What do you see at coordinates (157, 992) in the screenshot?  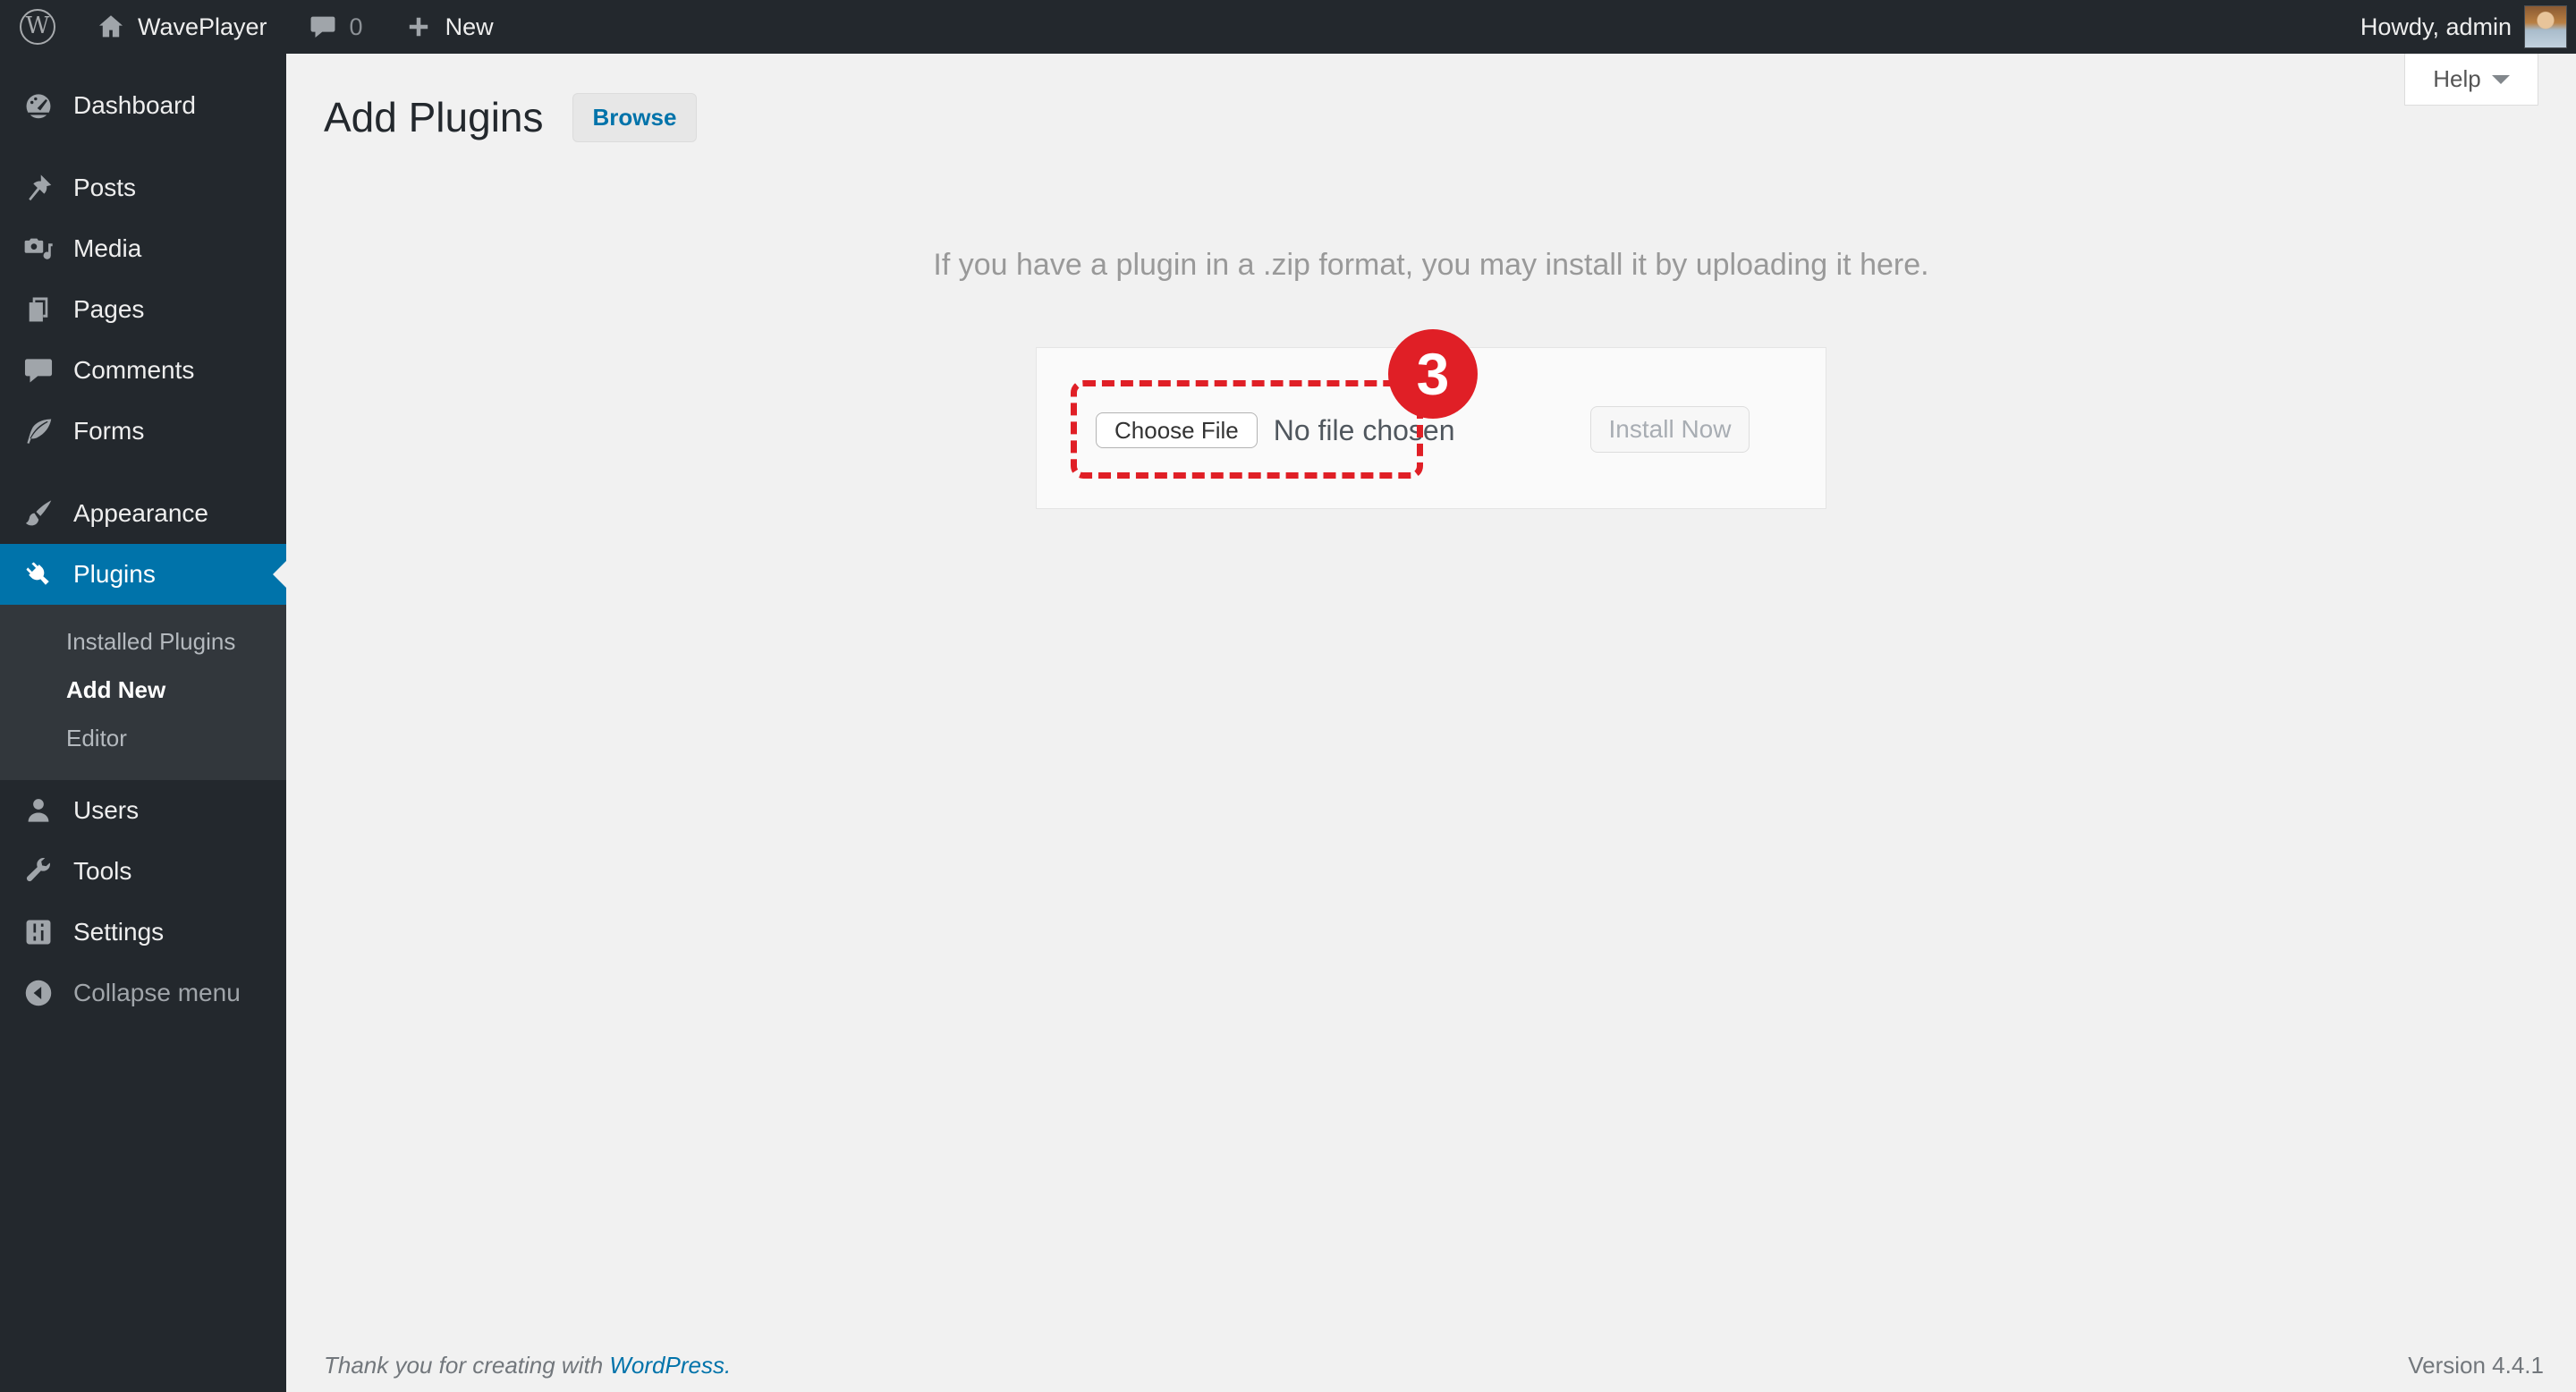 I see `sidebar-item-label: Collapse menu` at bounding box center [157, 992].